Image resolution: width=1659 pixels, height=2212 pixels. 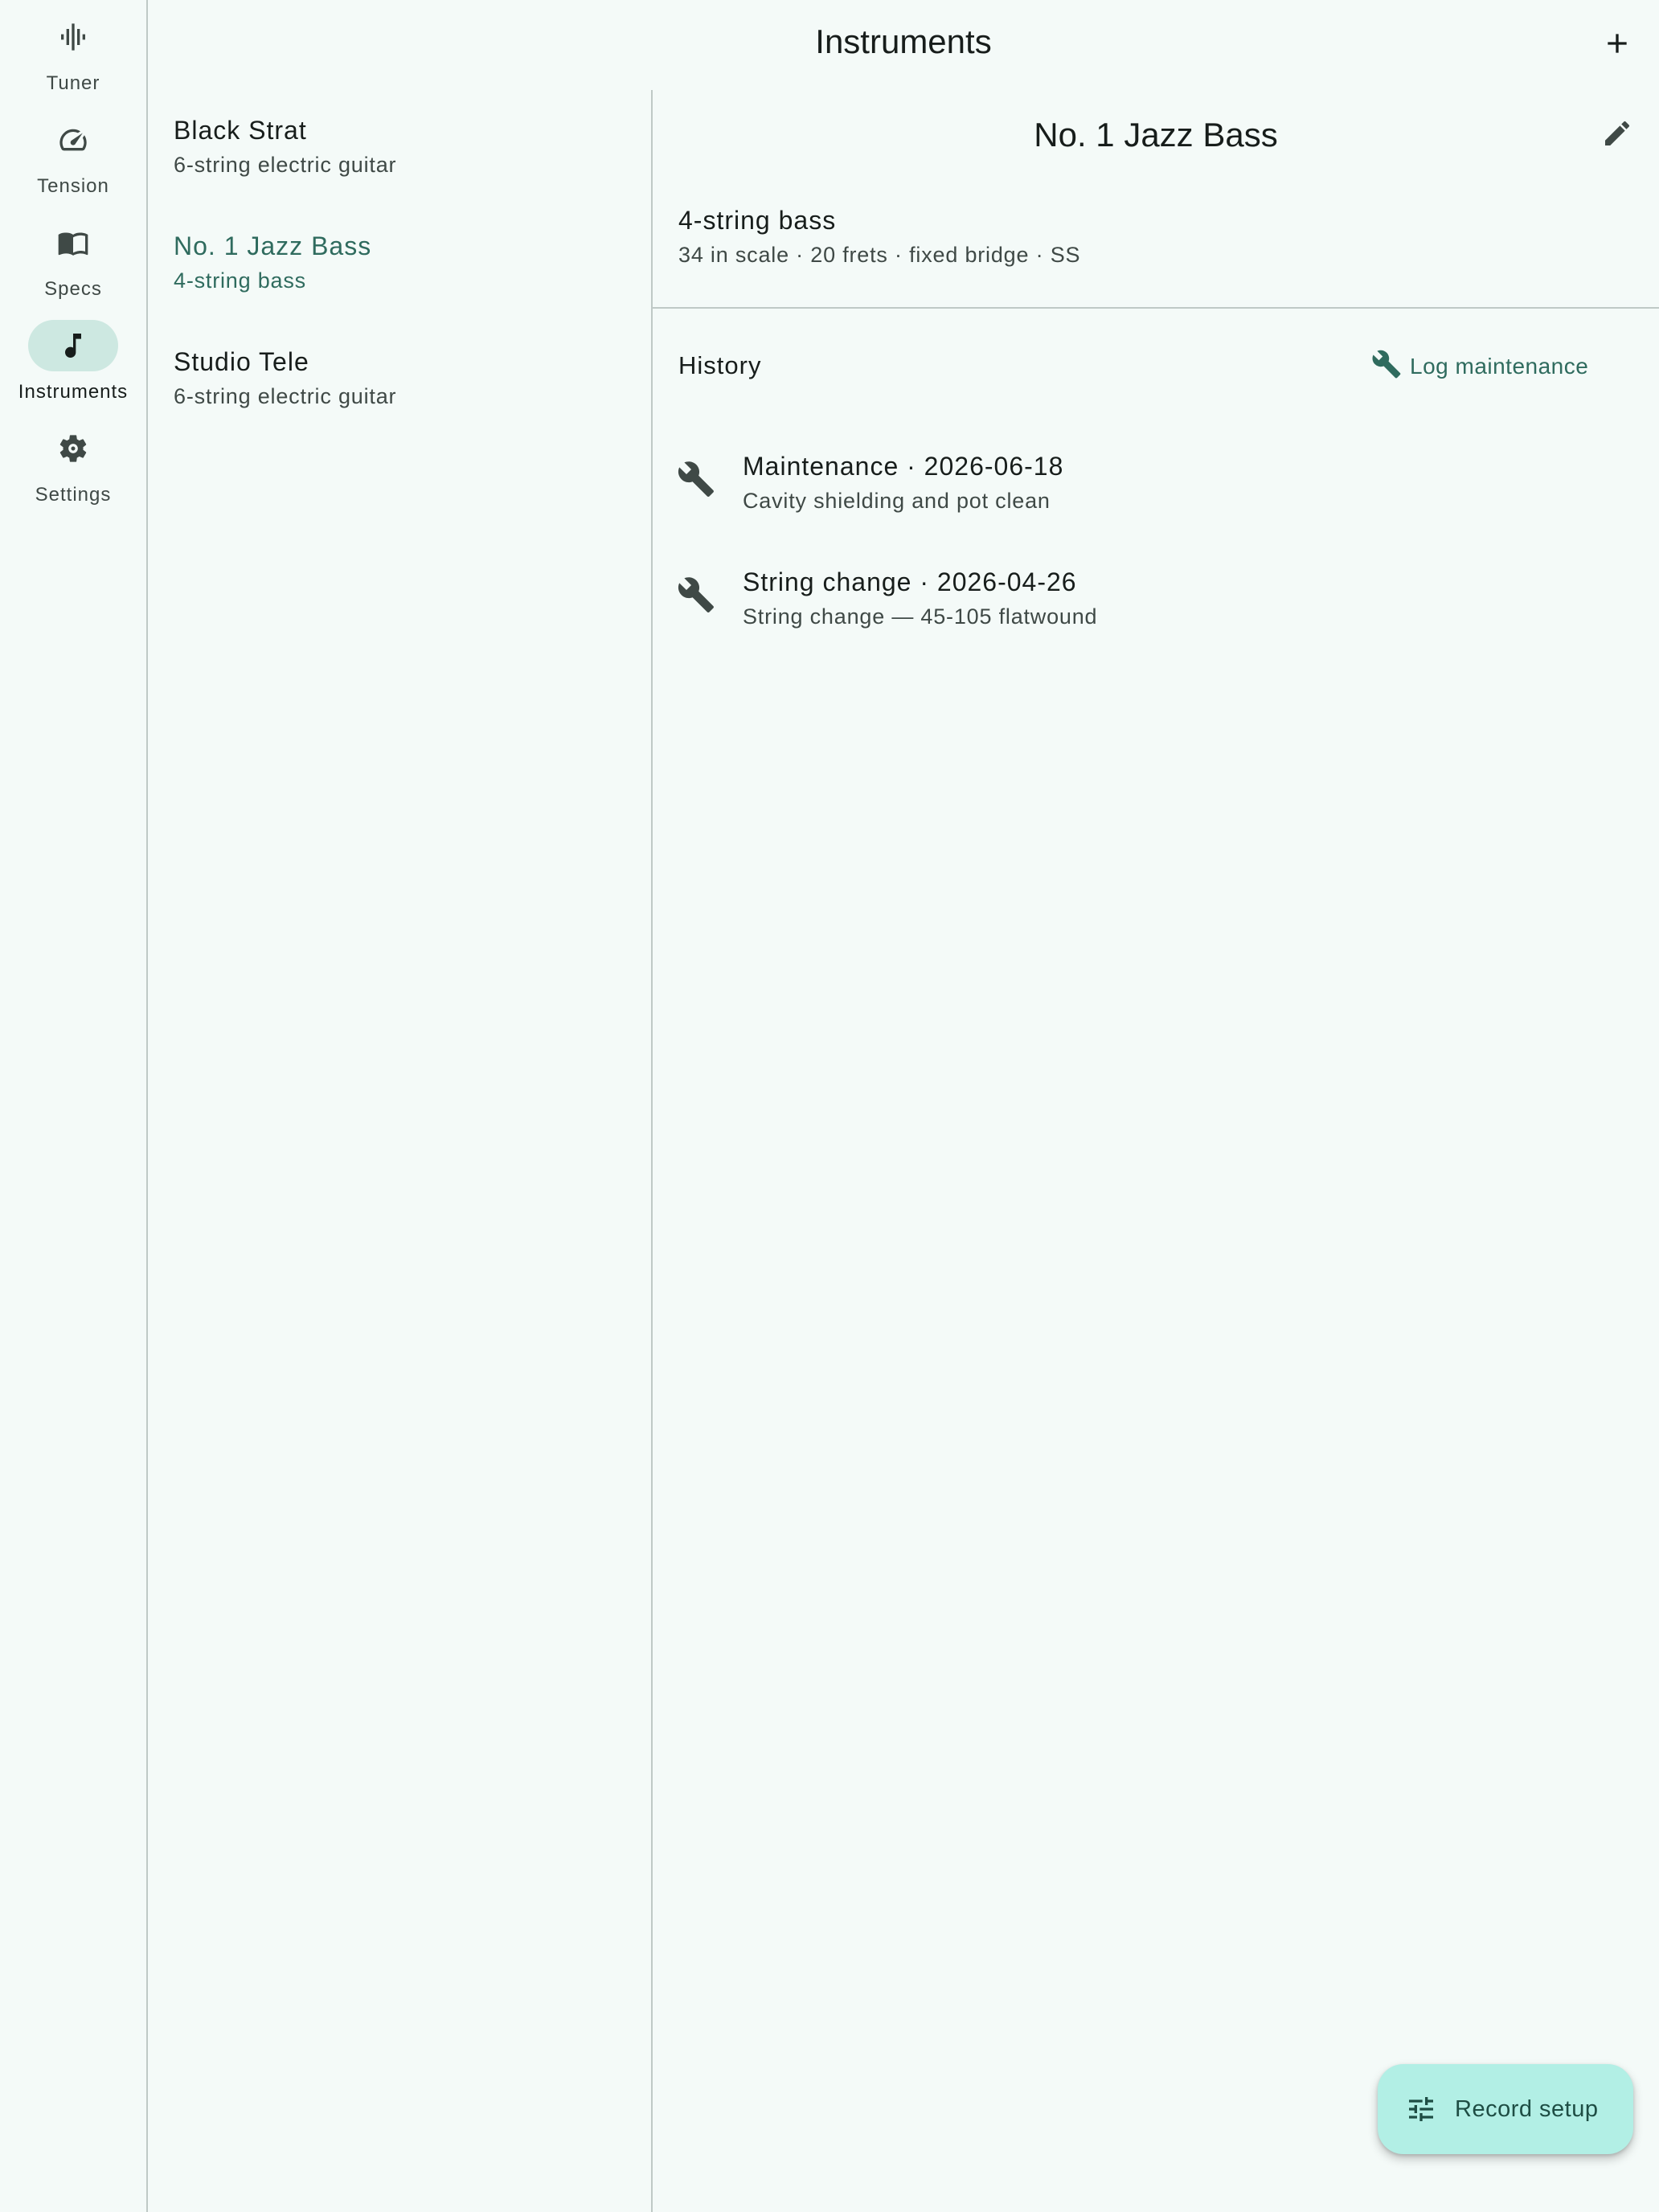 I want to click on speedometer-icon, so click(x=73, y=140).